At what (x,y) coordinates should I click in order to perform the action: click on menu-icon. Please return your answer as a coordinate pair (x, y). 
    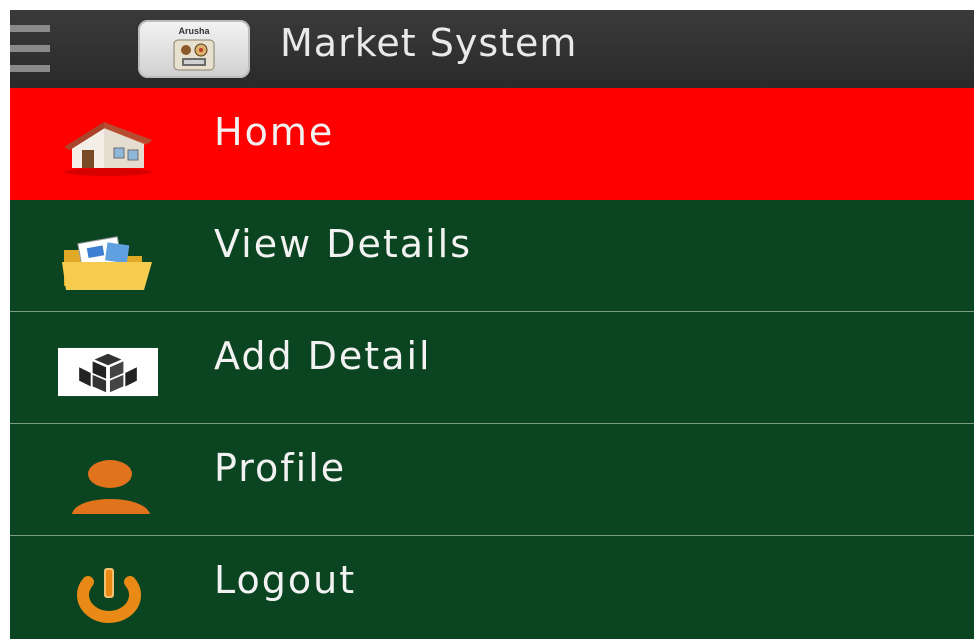
    Looking at the image, I should click on (30, 50).